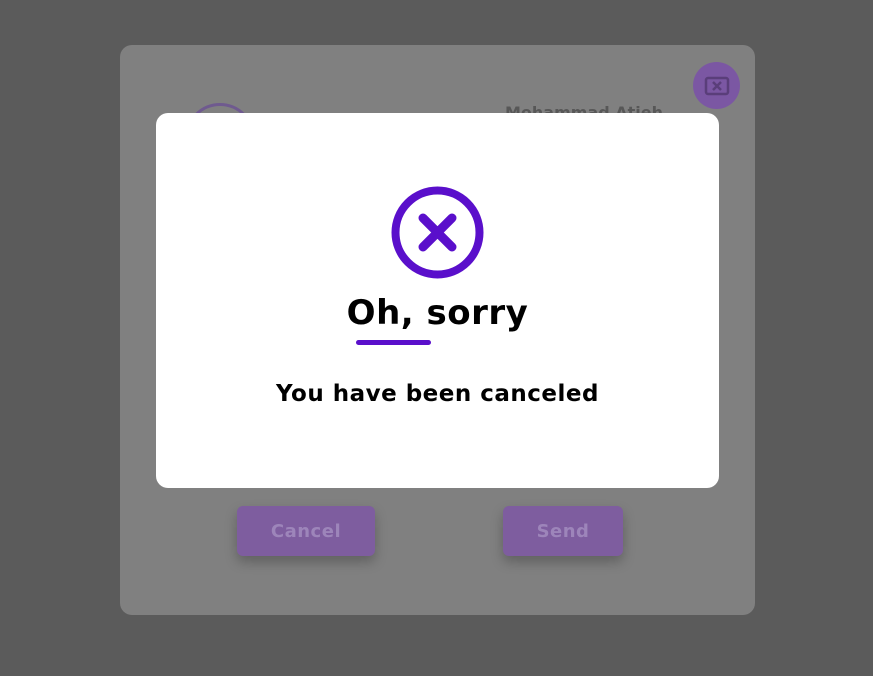  I want to click on send-button: Send, so click(563, 531).